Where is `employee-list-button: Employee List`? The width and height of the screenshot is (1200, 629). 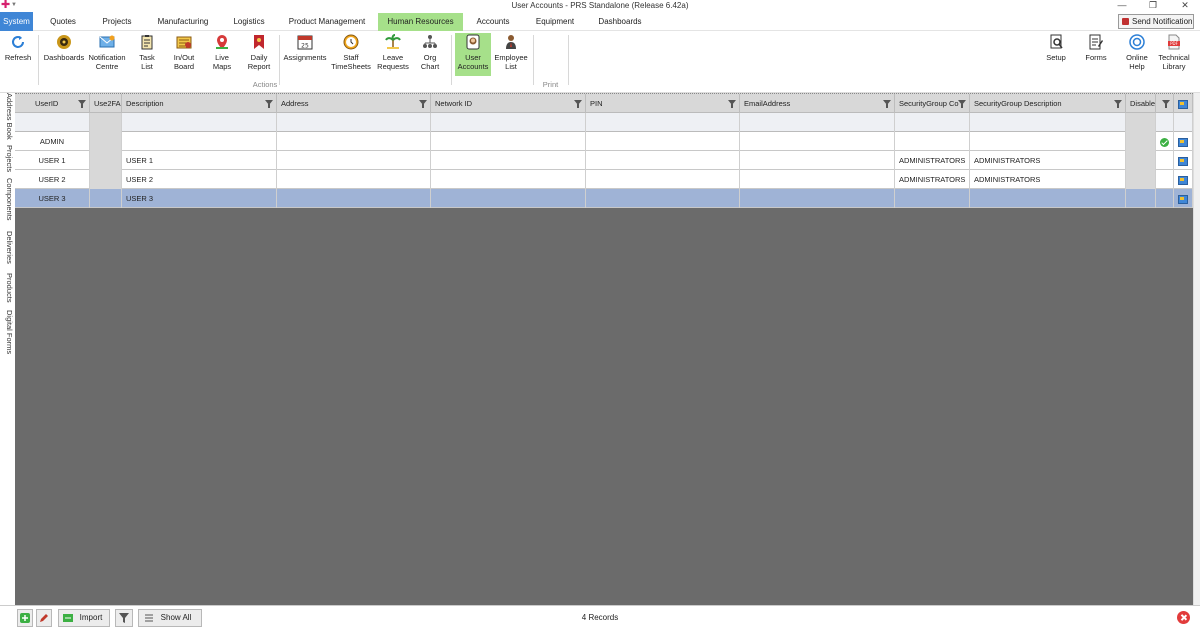 employee-list-button: Employee List is located at coordinates (511, 52).